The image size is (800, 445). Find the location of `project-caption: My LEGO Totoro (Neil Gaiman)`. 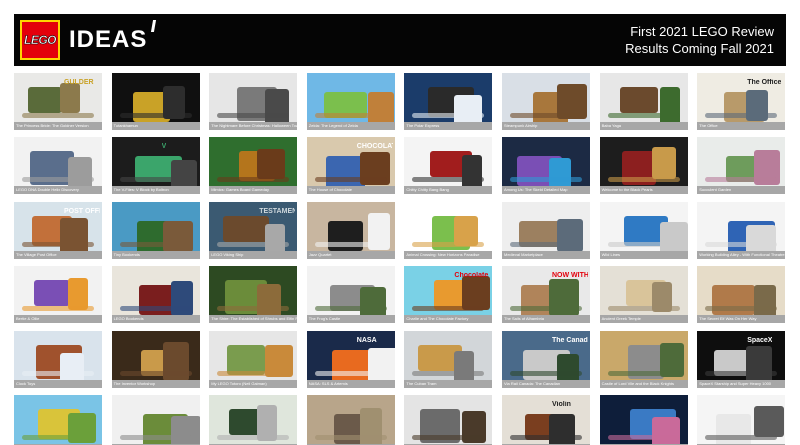

project-caption: My LEGO Totoro (Neil Gaiman) is located at coordinates (253, 383).